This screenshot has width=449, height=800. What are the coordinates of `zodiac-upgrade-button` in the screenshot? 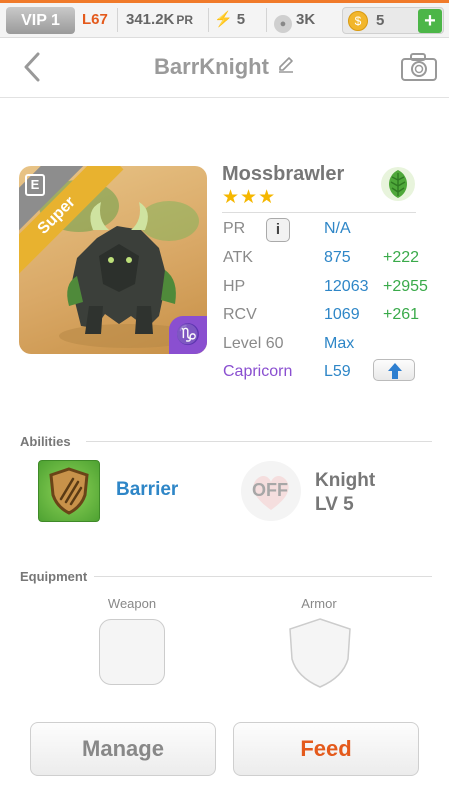 It's located at (394, 370).